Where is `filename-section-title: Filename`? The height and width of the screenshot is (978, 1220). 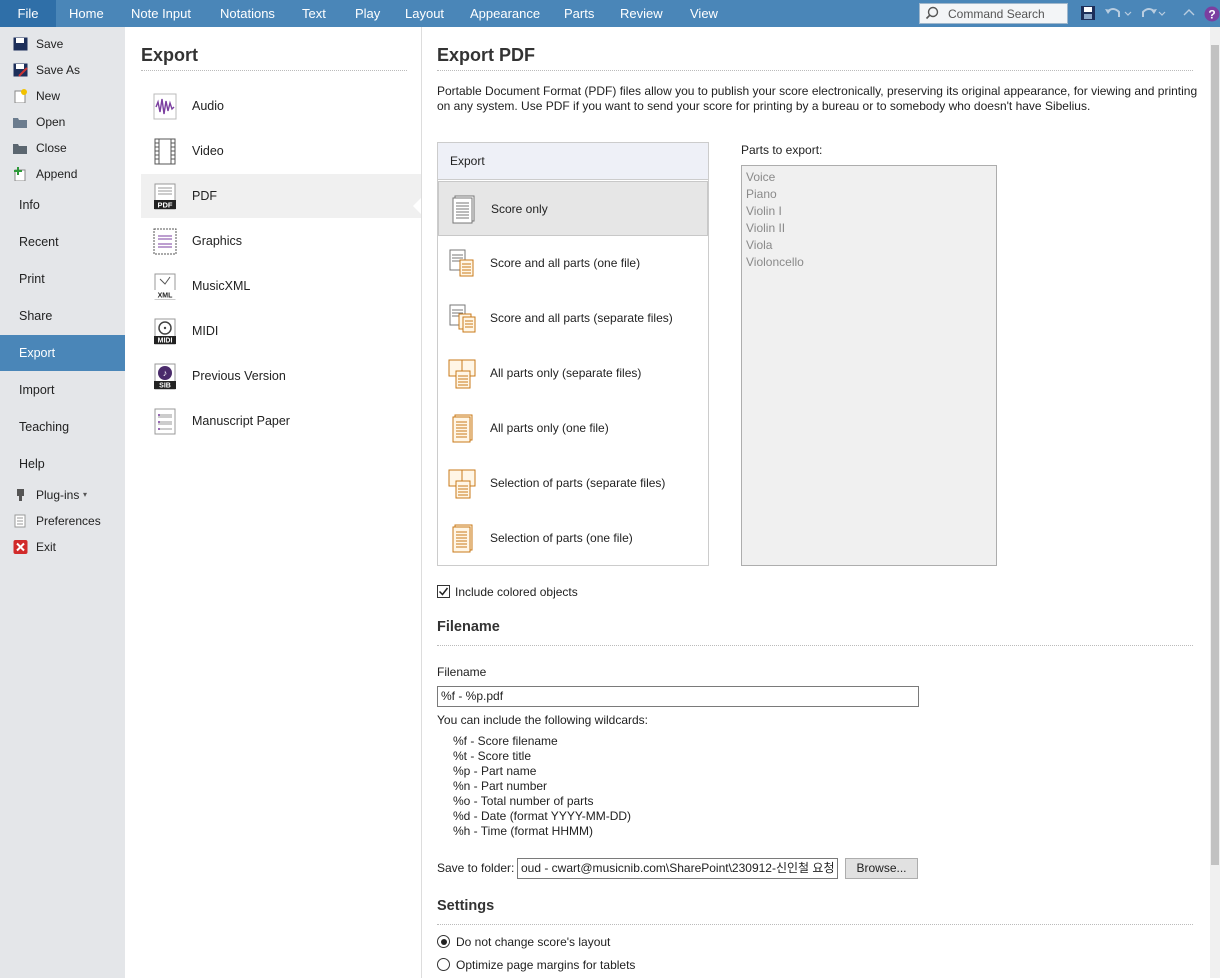 filename-section-title: Filename is located at coordinates (468, 627).